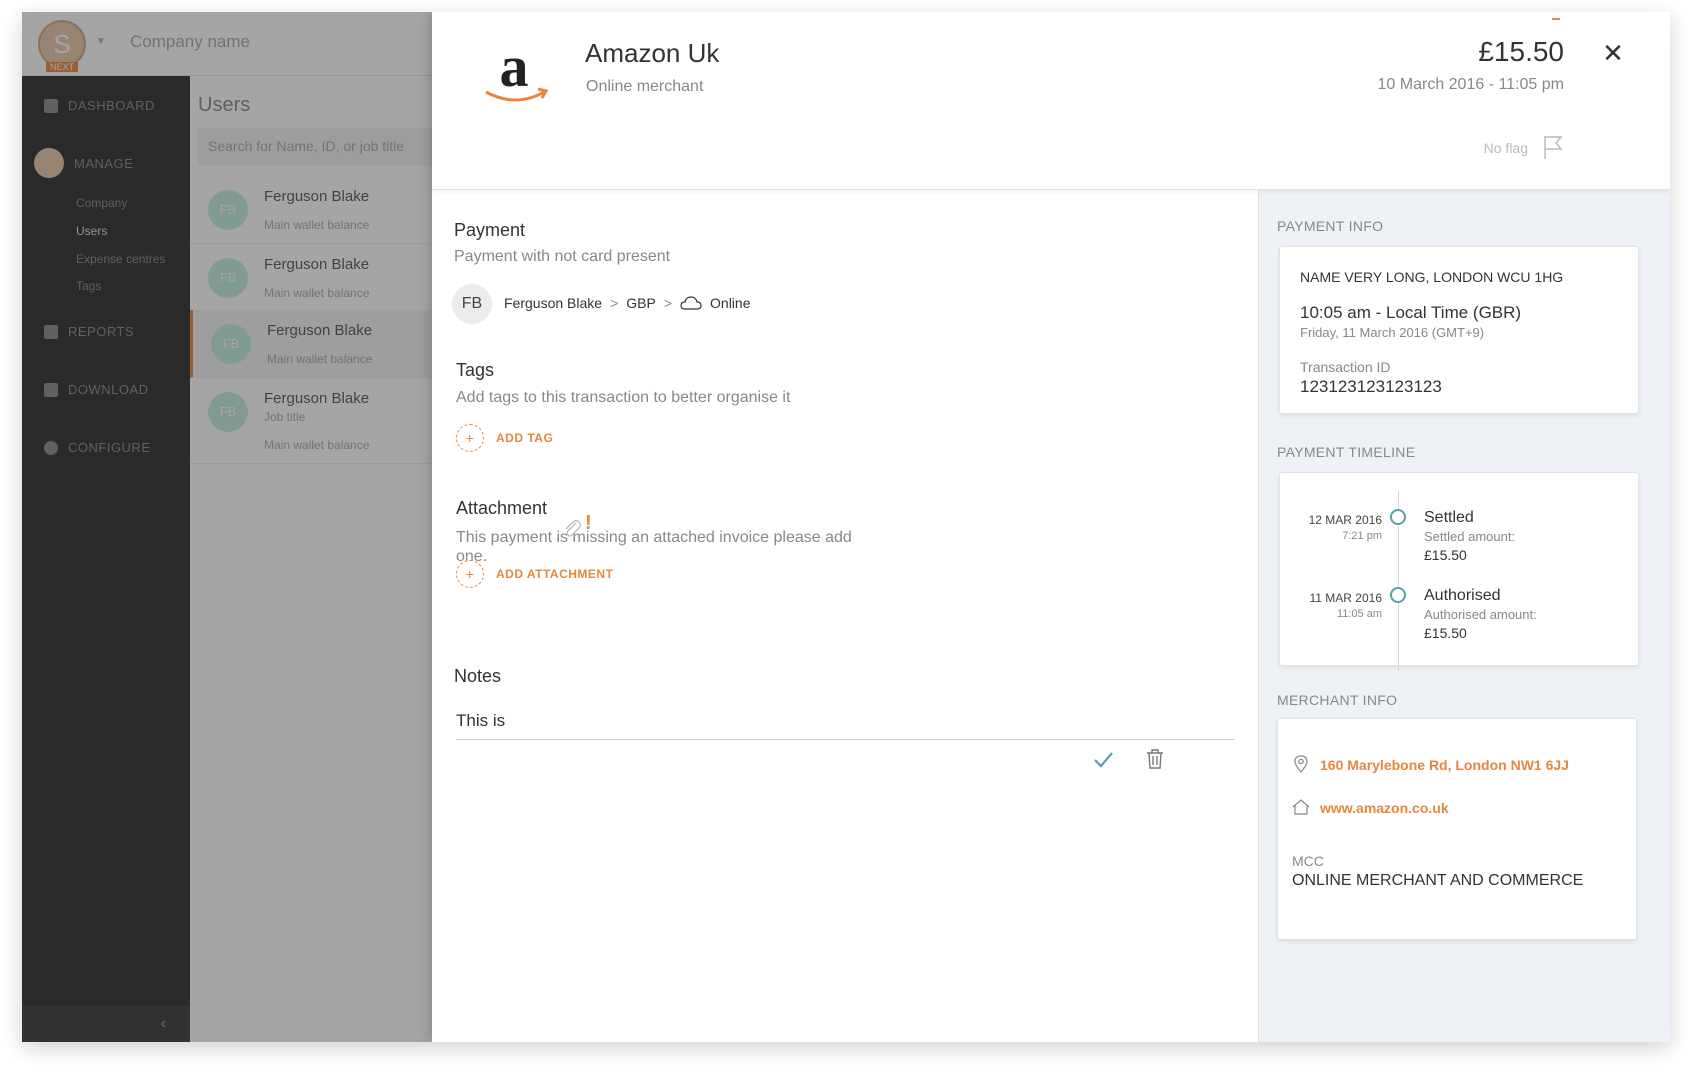 The width and height of the screenshot is (1692, 1072). What do you see at coordinates (555, 574) in the screenshot?
I see `add-attachment-label: ADD ATTACHMENT` at bounding box center [555, 574].